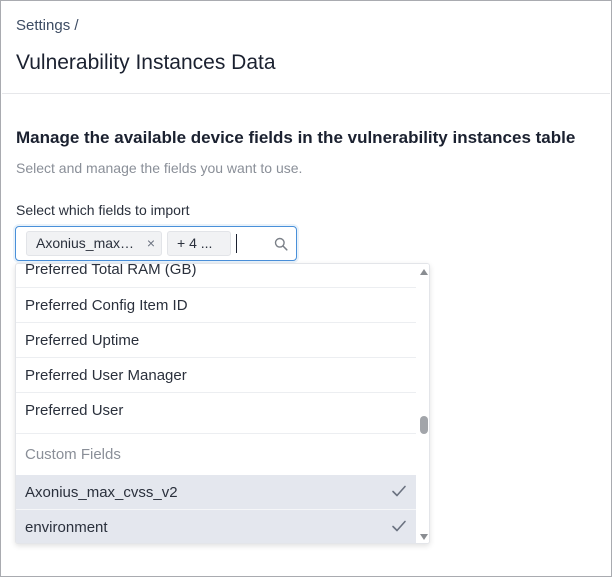 The height and width of the screenshot is (577, 612). I want to click on option-label: Preferred User Manager, so click(106, 375).